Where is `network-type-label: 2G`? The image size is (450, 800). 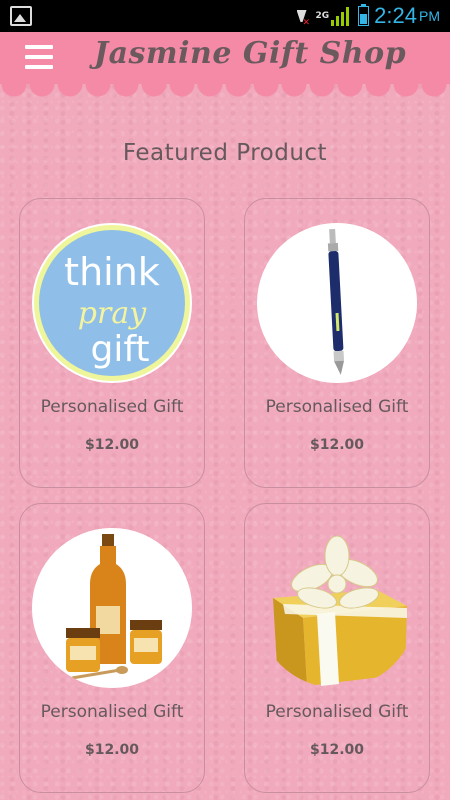
network-type-label: 2G is located at coordinates (322, 15).